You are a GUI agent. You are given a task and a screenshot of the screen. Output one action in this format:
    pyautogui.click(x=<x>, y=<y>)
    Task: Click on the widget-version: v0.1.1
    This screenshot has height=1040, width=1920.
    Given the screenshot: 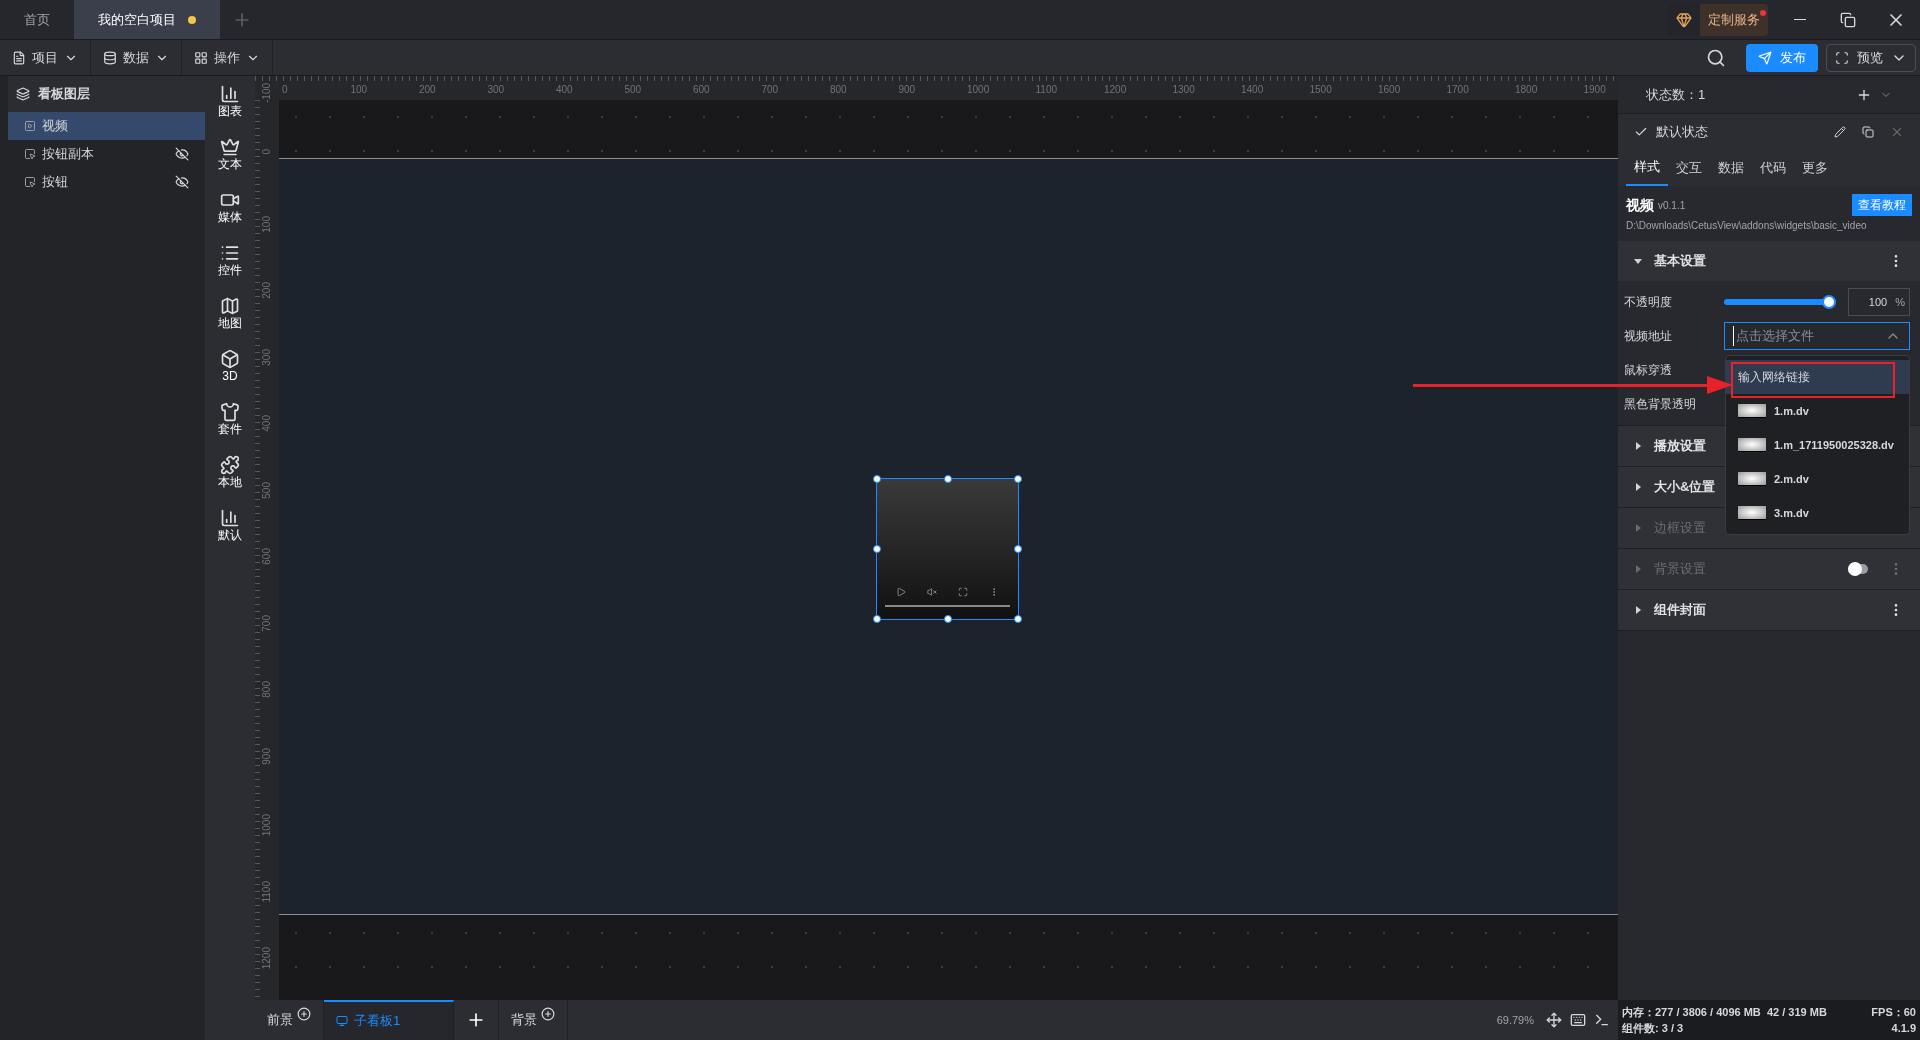 What is the action you would take?
    pyautogui.click(x=1672, y=205)
    